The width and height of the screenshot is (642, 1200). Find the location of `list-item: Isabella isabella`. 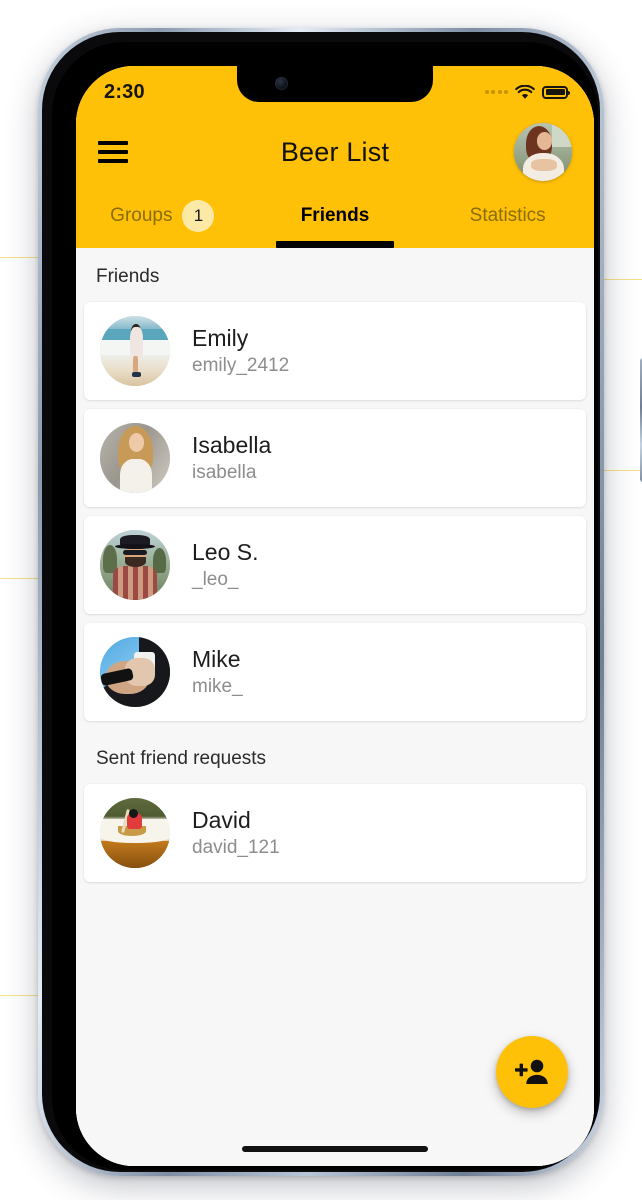

list-item: Isabella isabella is located at coordinates (335, 458).